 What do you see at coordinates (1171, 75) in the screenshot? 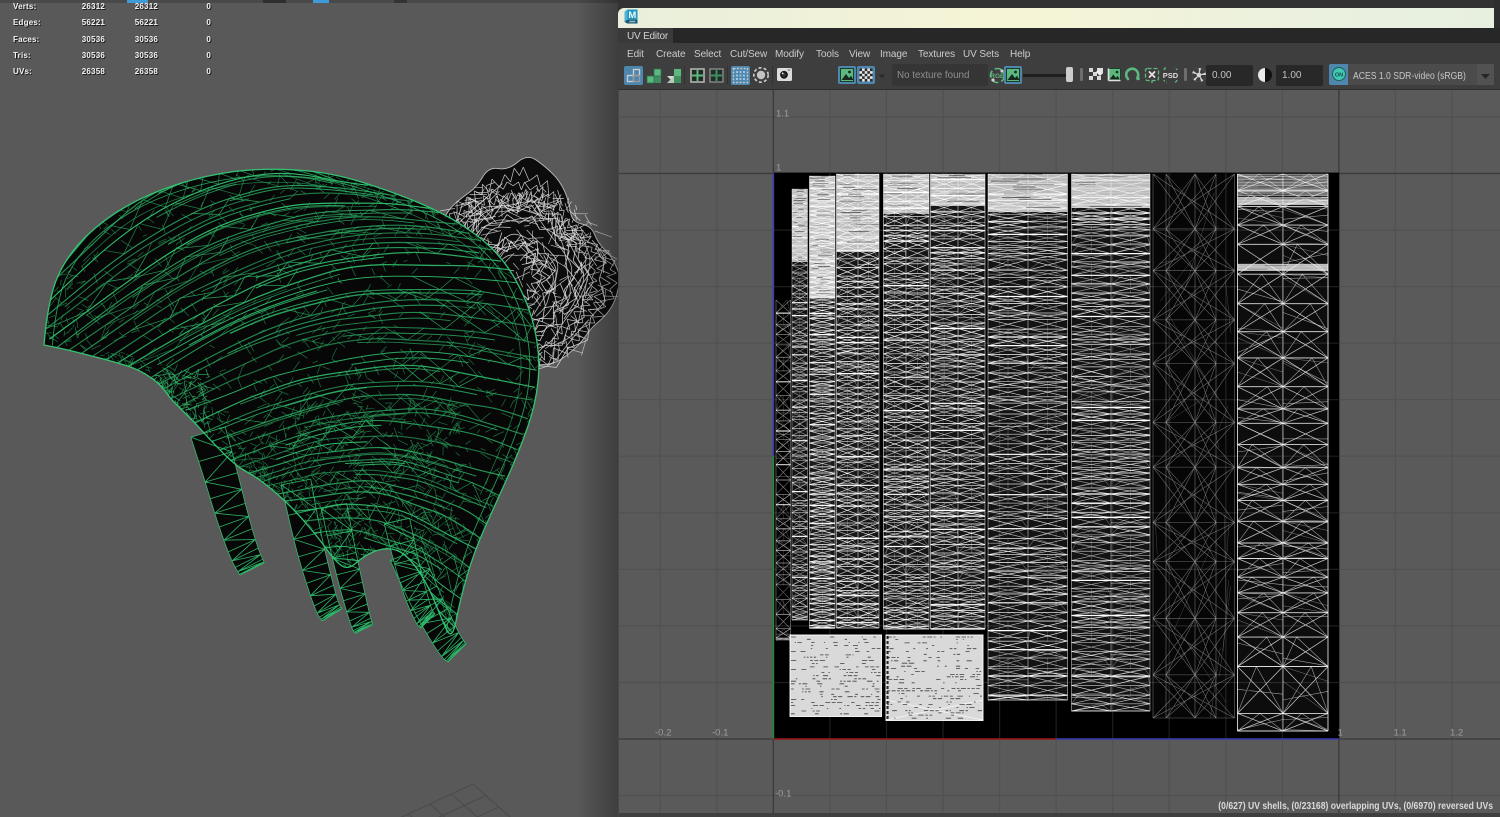
I see `svg-text: PSD` at bounding box center [1171, 75].